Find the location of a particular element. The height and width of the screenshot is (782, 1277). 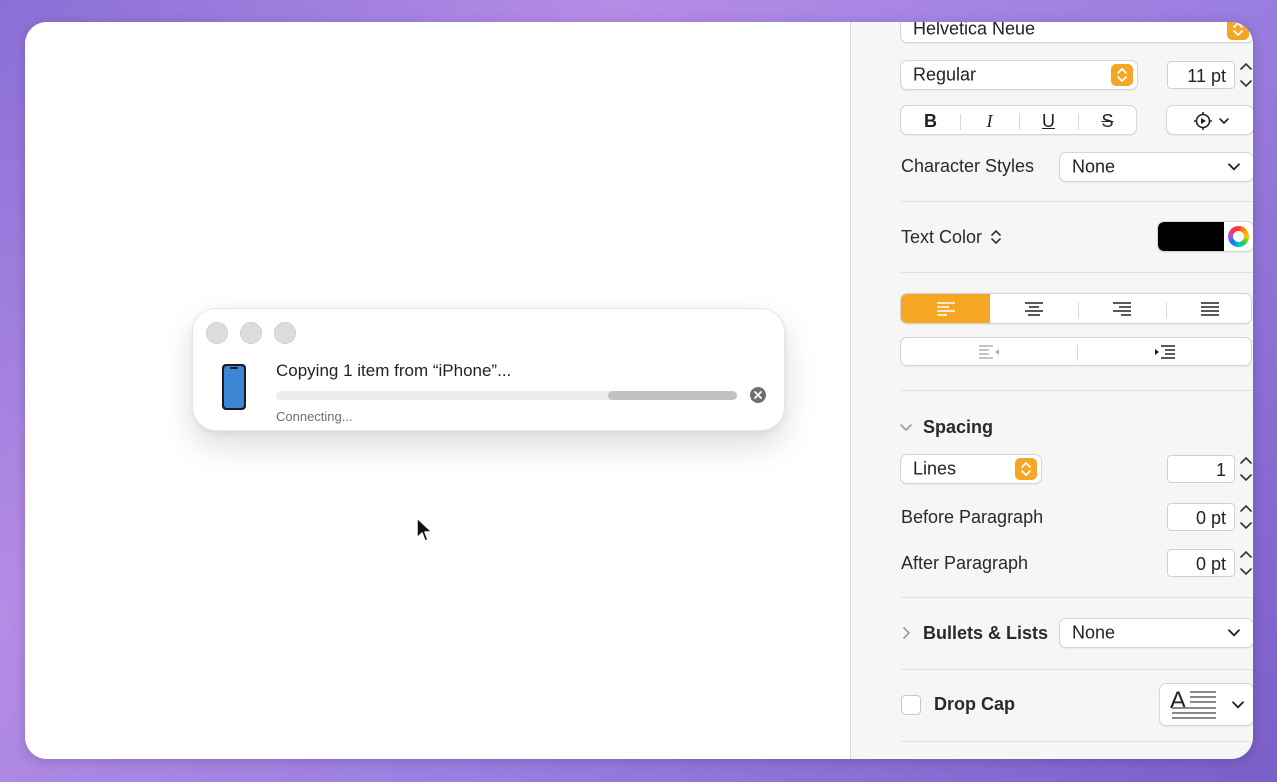

increase-indent-icon is located at coordinates (1165, 352).